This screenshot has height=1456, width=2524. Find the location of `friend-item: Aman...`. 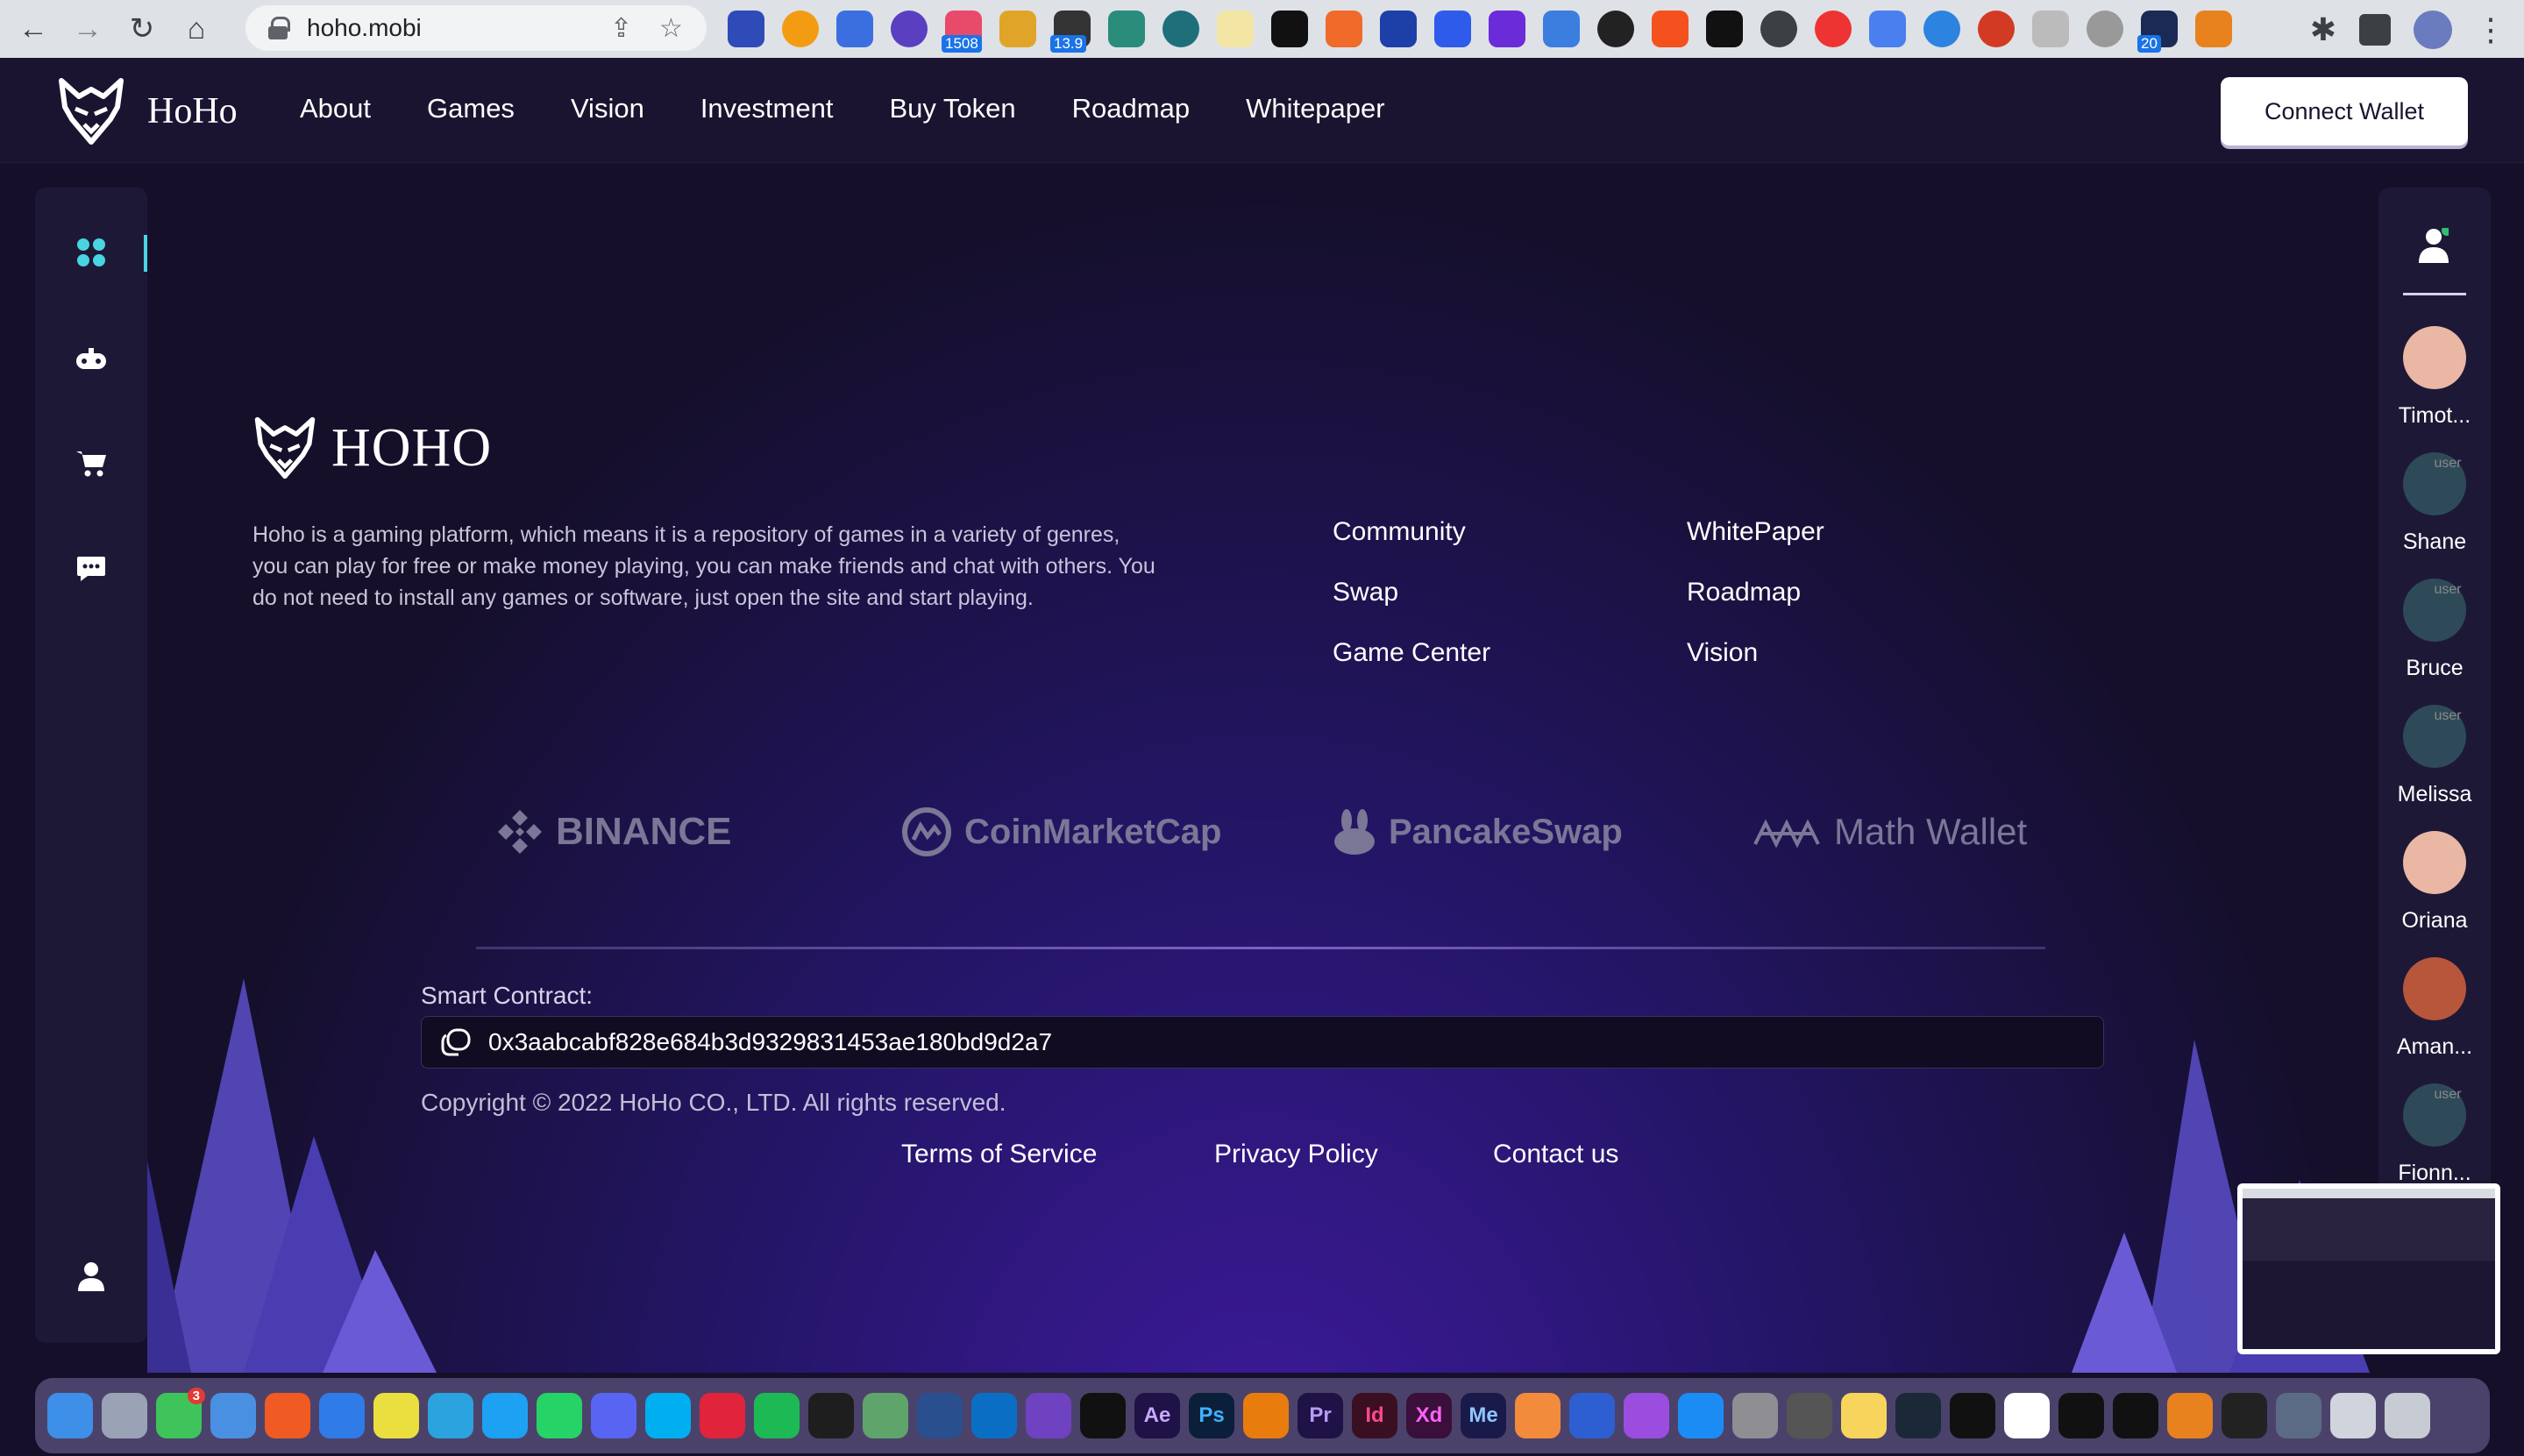

friend-item: Aman... is located at coordinates (2434, 1008).